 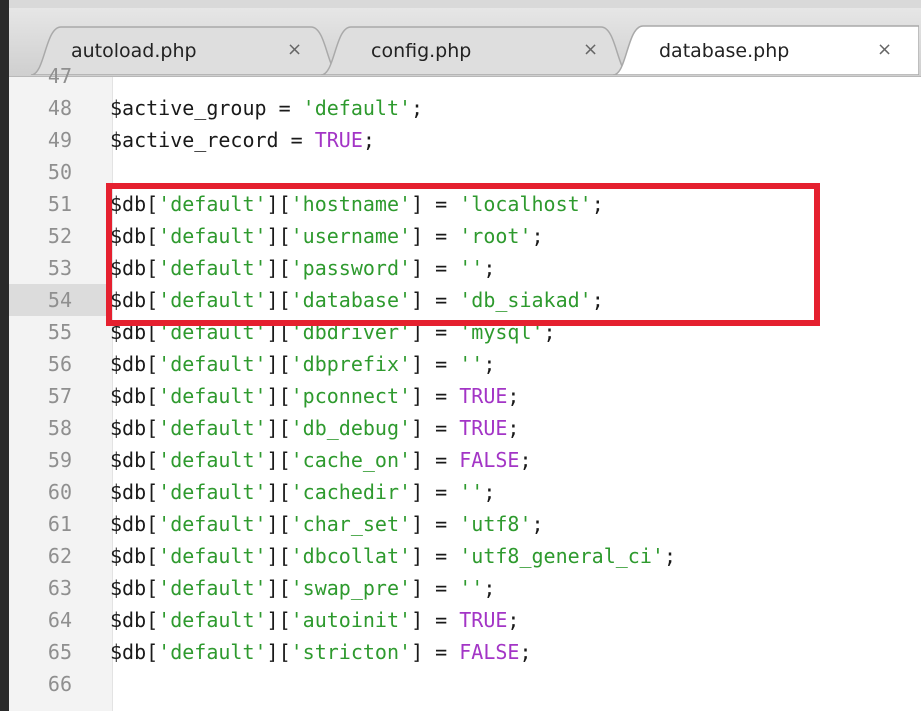 What do you see at coordinates (59, 268) in the screenshot?
I see `line-number: 53` at bounding box center [59, 268].